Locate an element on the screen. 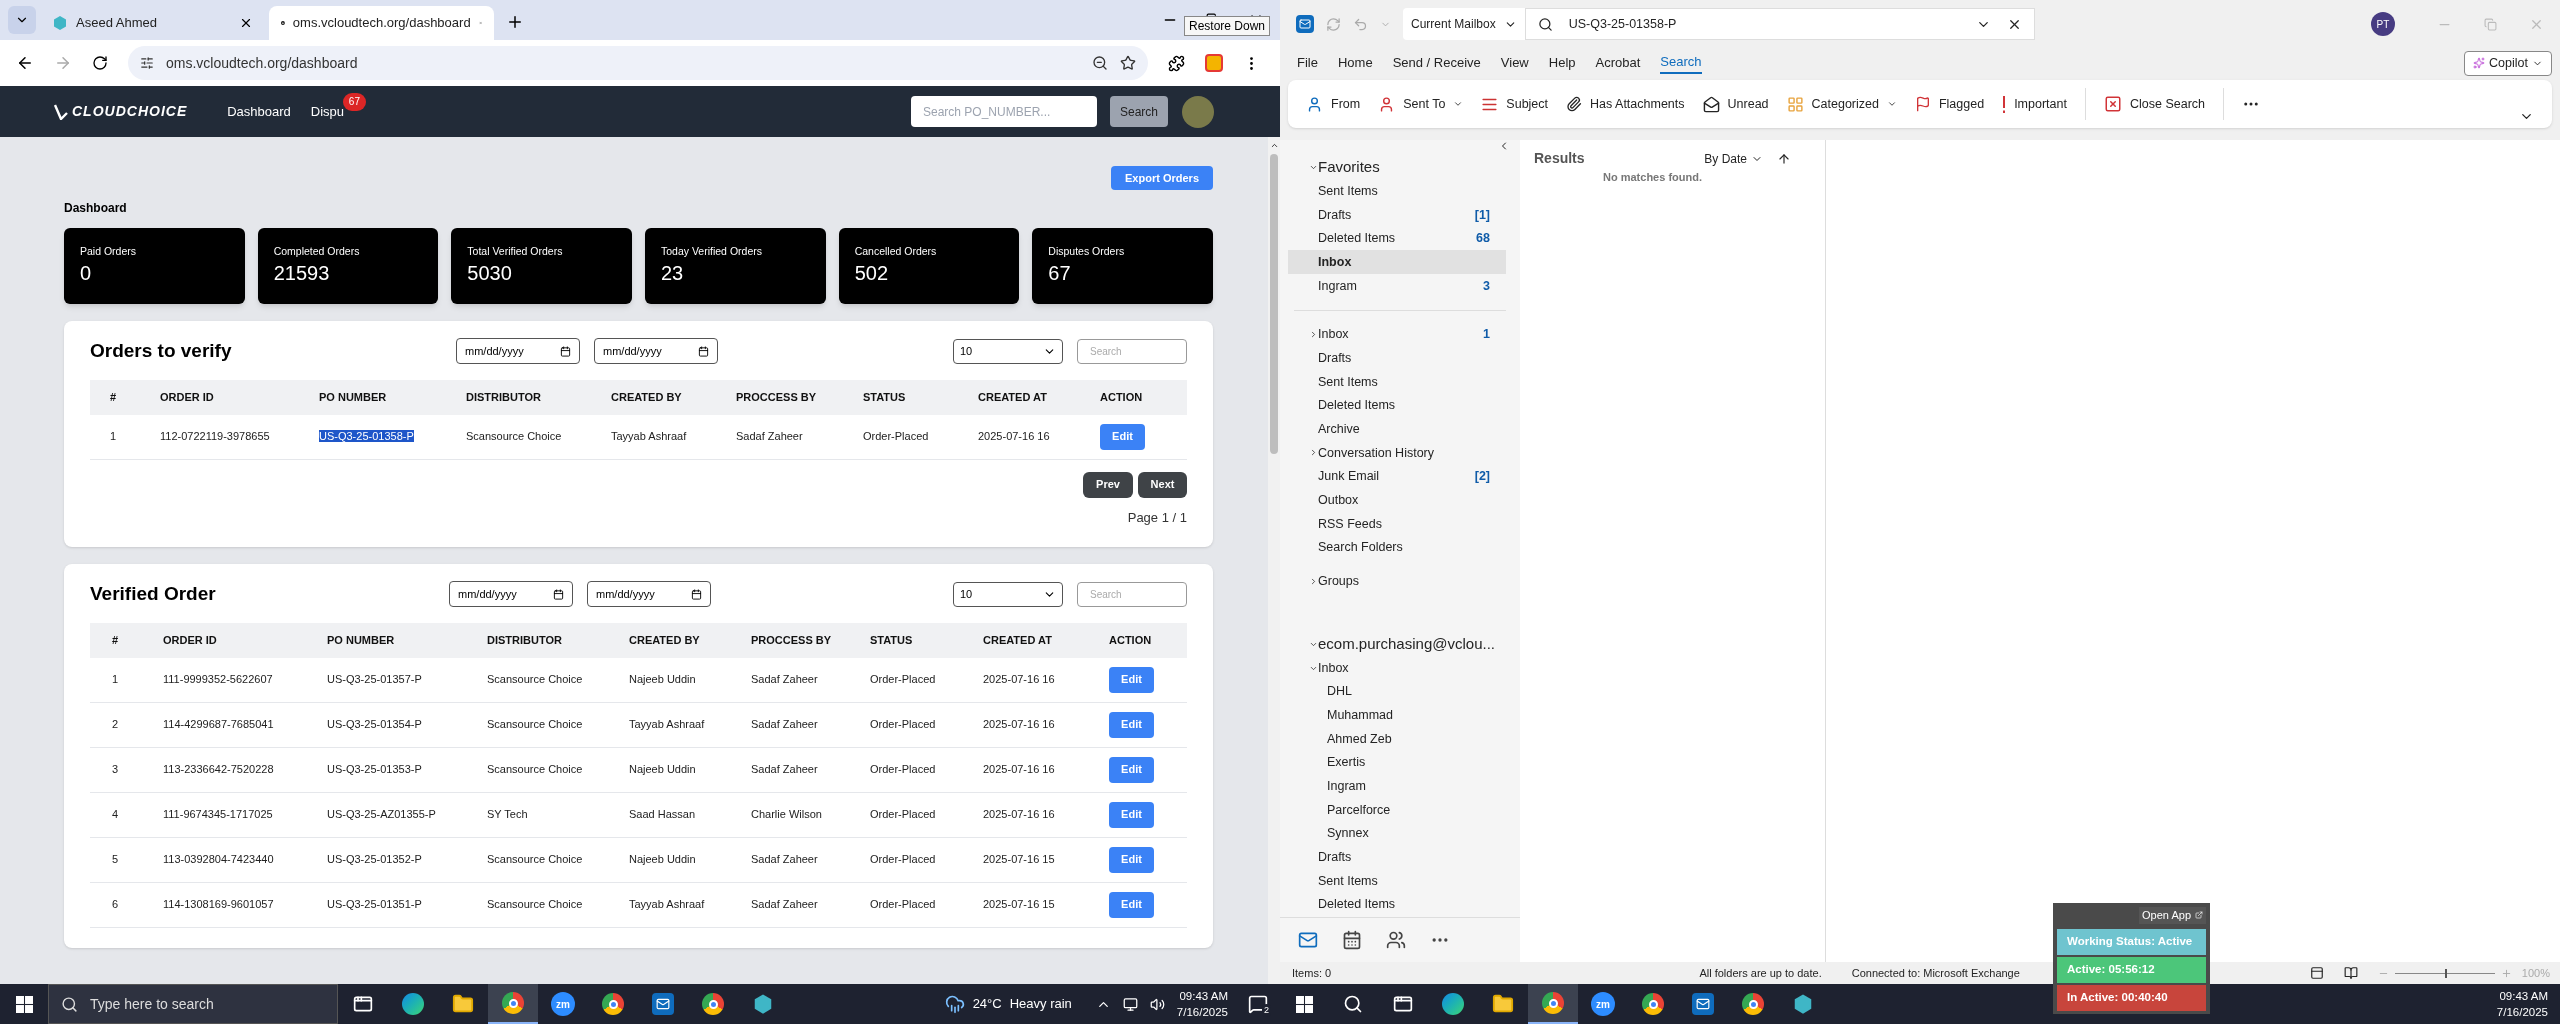  table-cell: US-Q3-25-01354-P is located at coordinates (374, 724).